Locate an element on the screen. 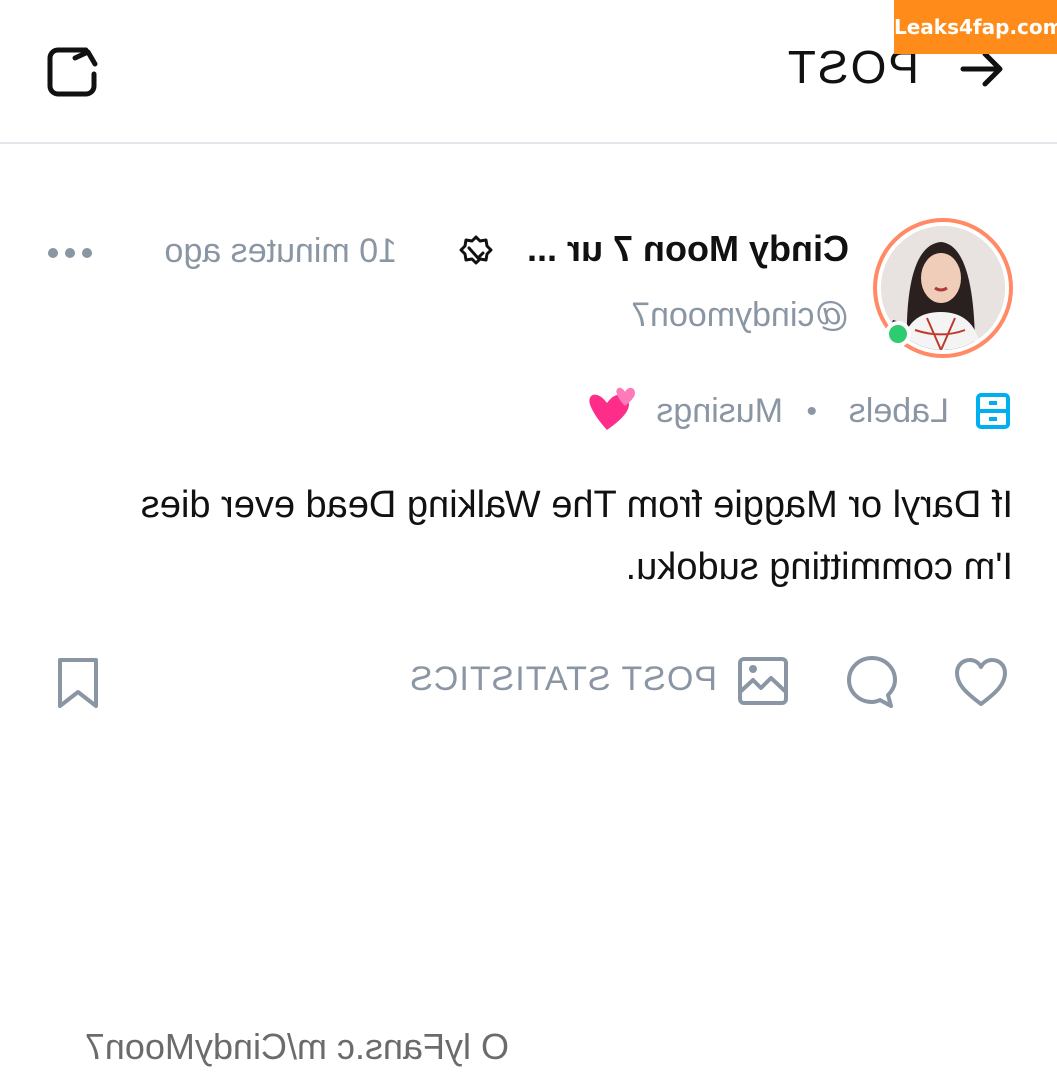  comment-bubble-icon is located at coordinates (872, 682).